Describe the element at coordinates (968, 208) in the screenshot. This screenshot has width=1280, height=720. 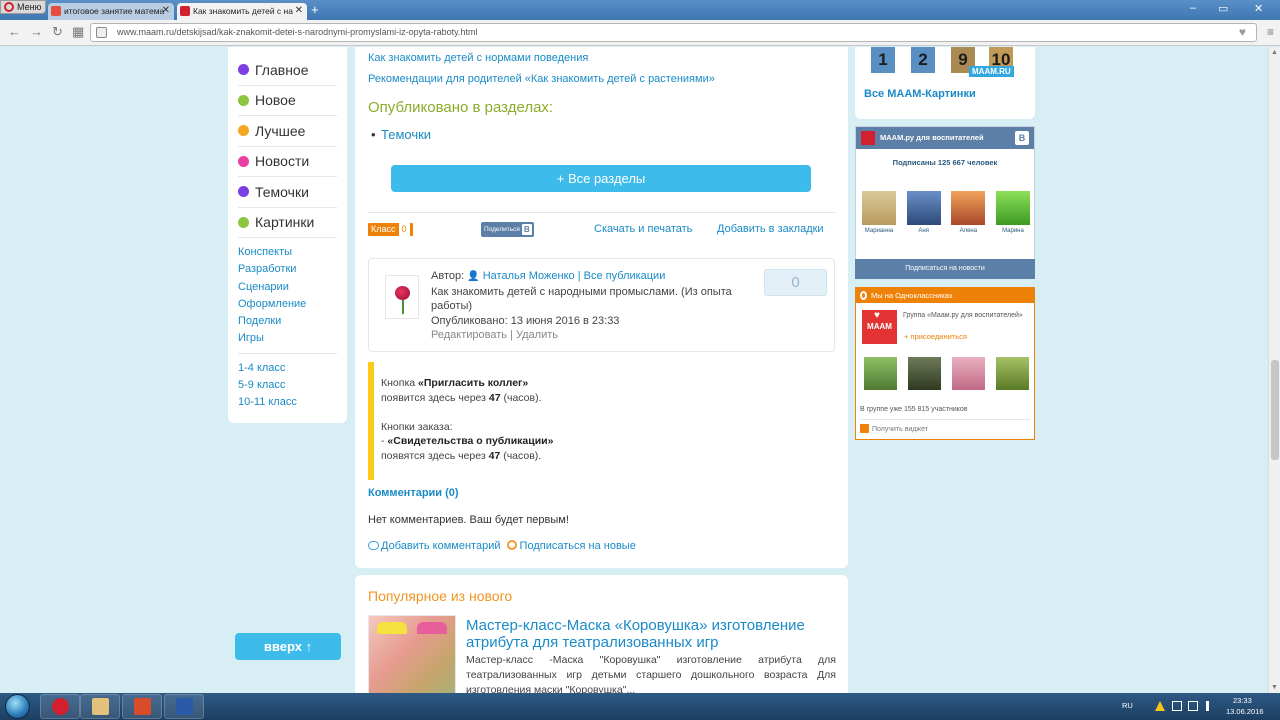
I see `avatar` at that location.